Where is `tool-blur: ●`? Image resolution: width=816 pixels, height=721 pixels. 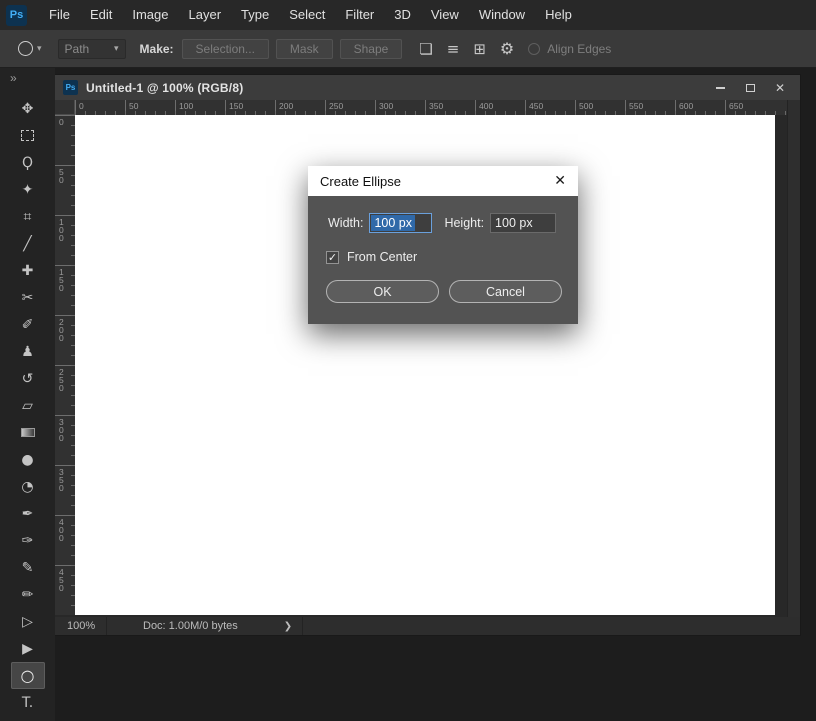 tool-blur: ● is located at coordinates (28, 459).